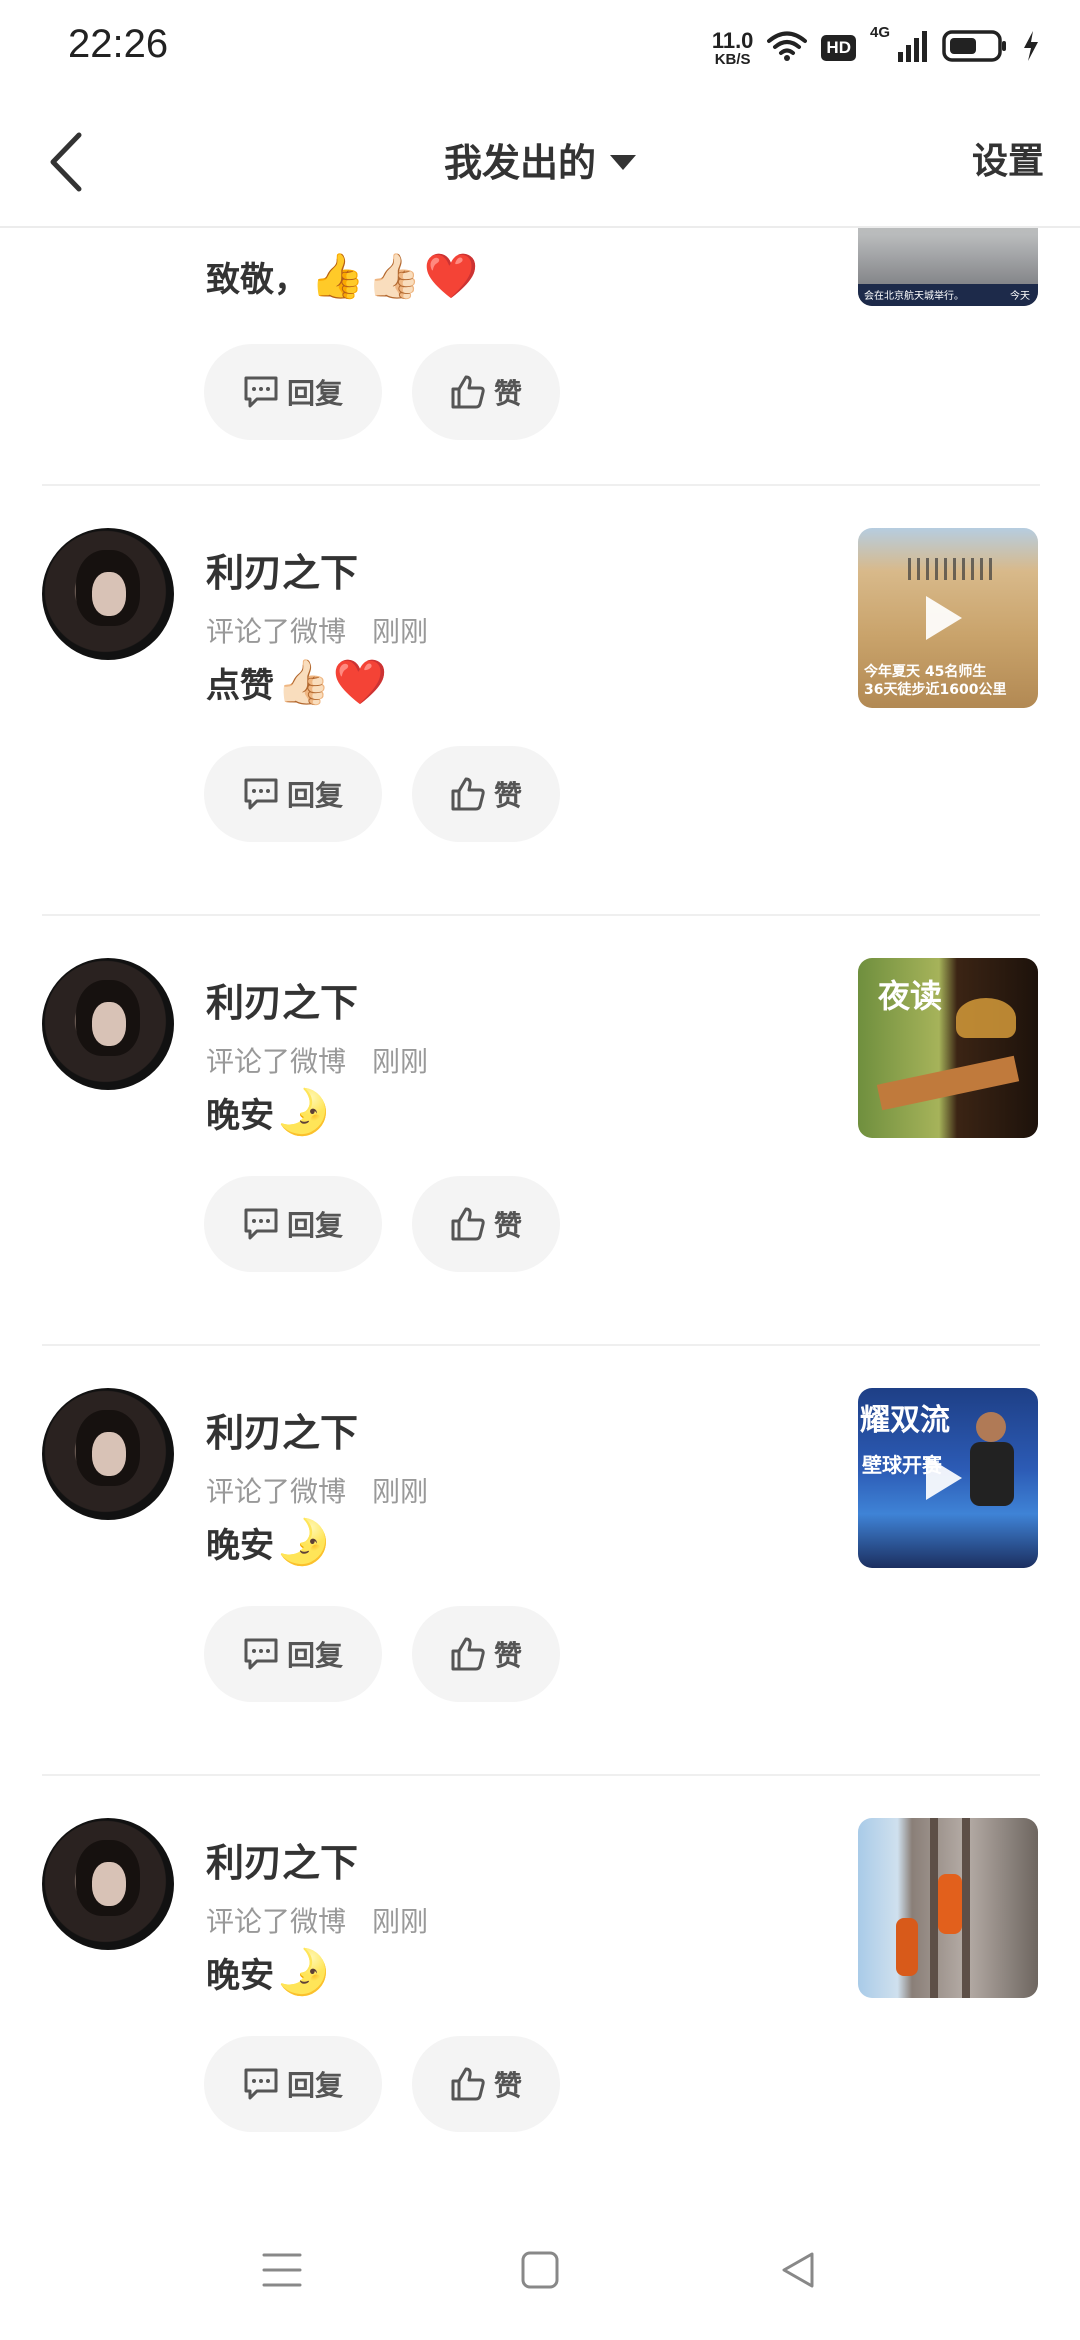  I want to click on home-button, so click(540, 2270).